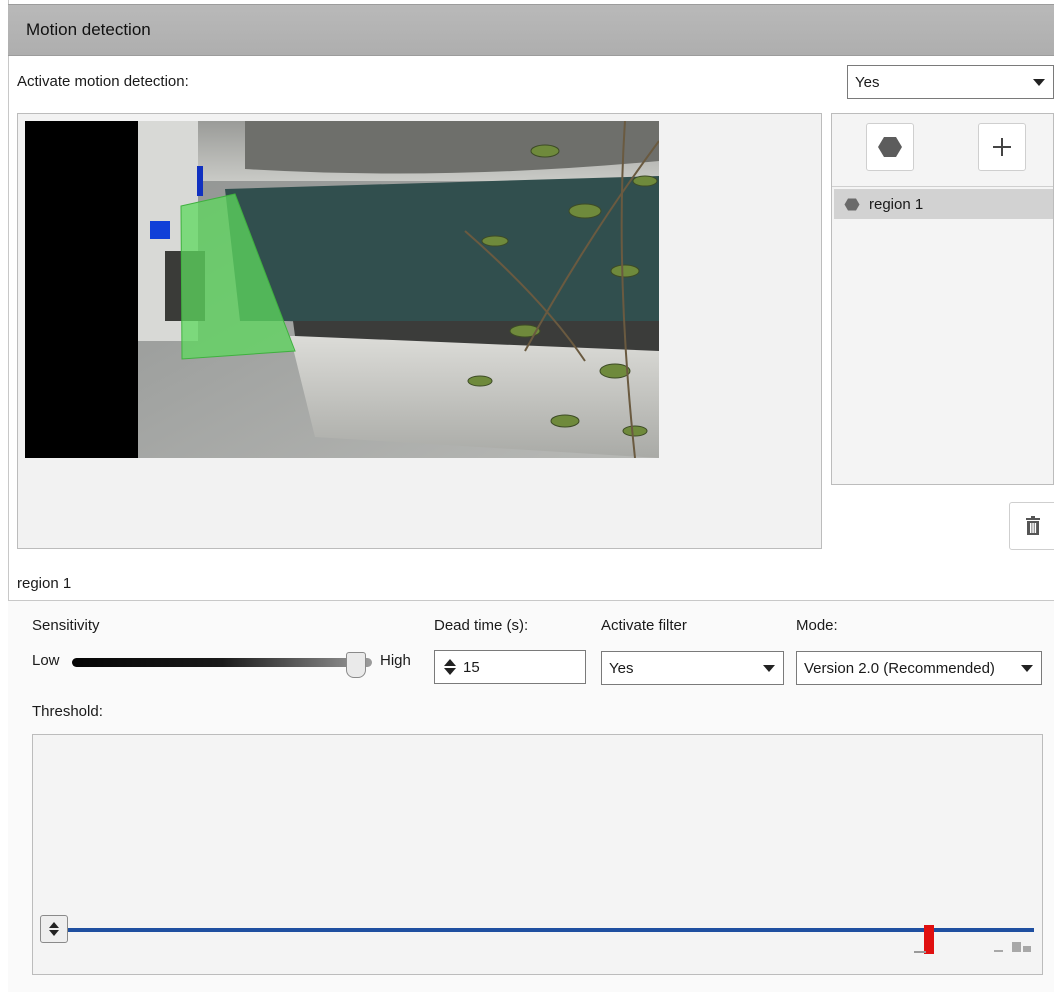 This screenshot has height=992, width=1054. Describe the element at coordinates (356, 665) in the screenshot. I see `sensitivity-slider-thumb` at that location.